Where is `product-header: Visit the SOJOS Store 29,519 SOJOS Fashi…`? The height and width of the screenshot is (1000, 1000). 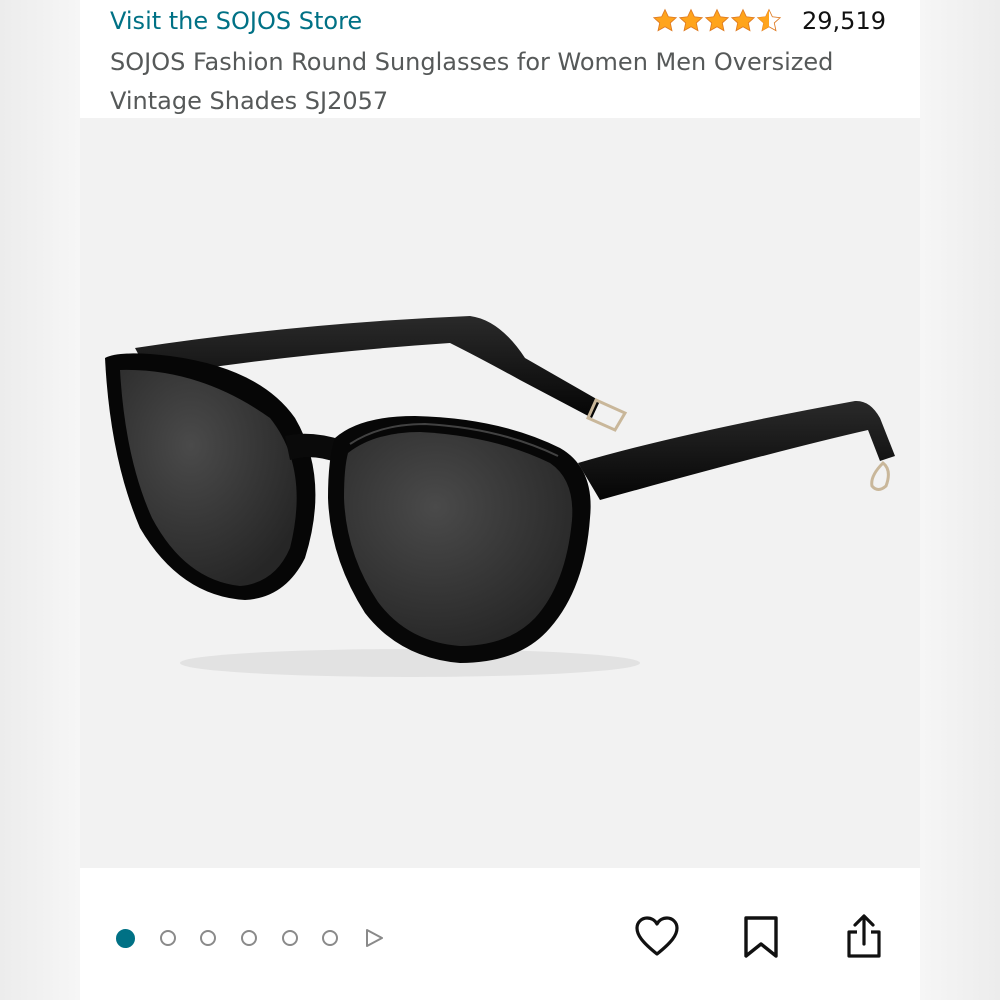
product-header: Visit the SOJOS Store 29,519 SOJOS Fashi… is located at coordinates (500, 59).